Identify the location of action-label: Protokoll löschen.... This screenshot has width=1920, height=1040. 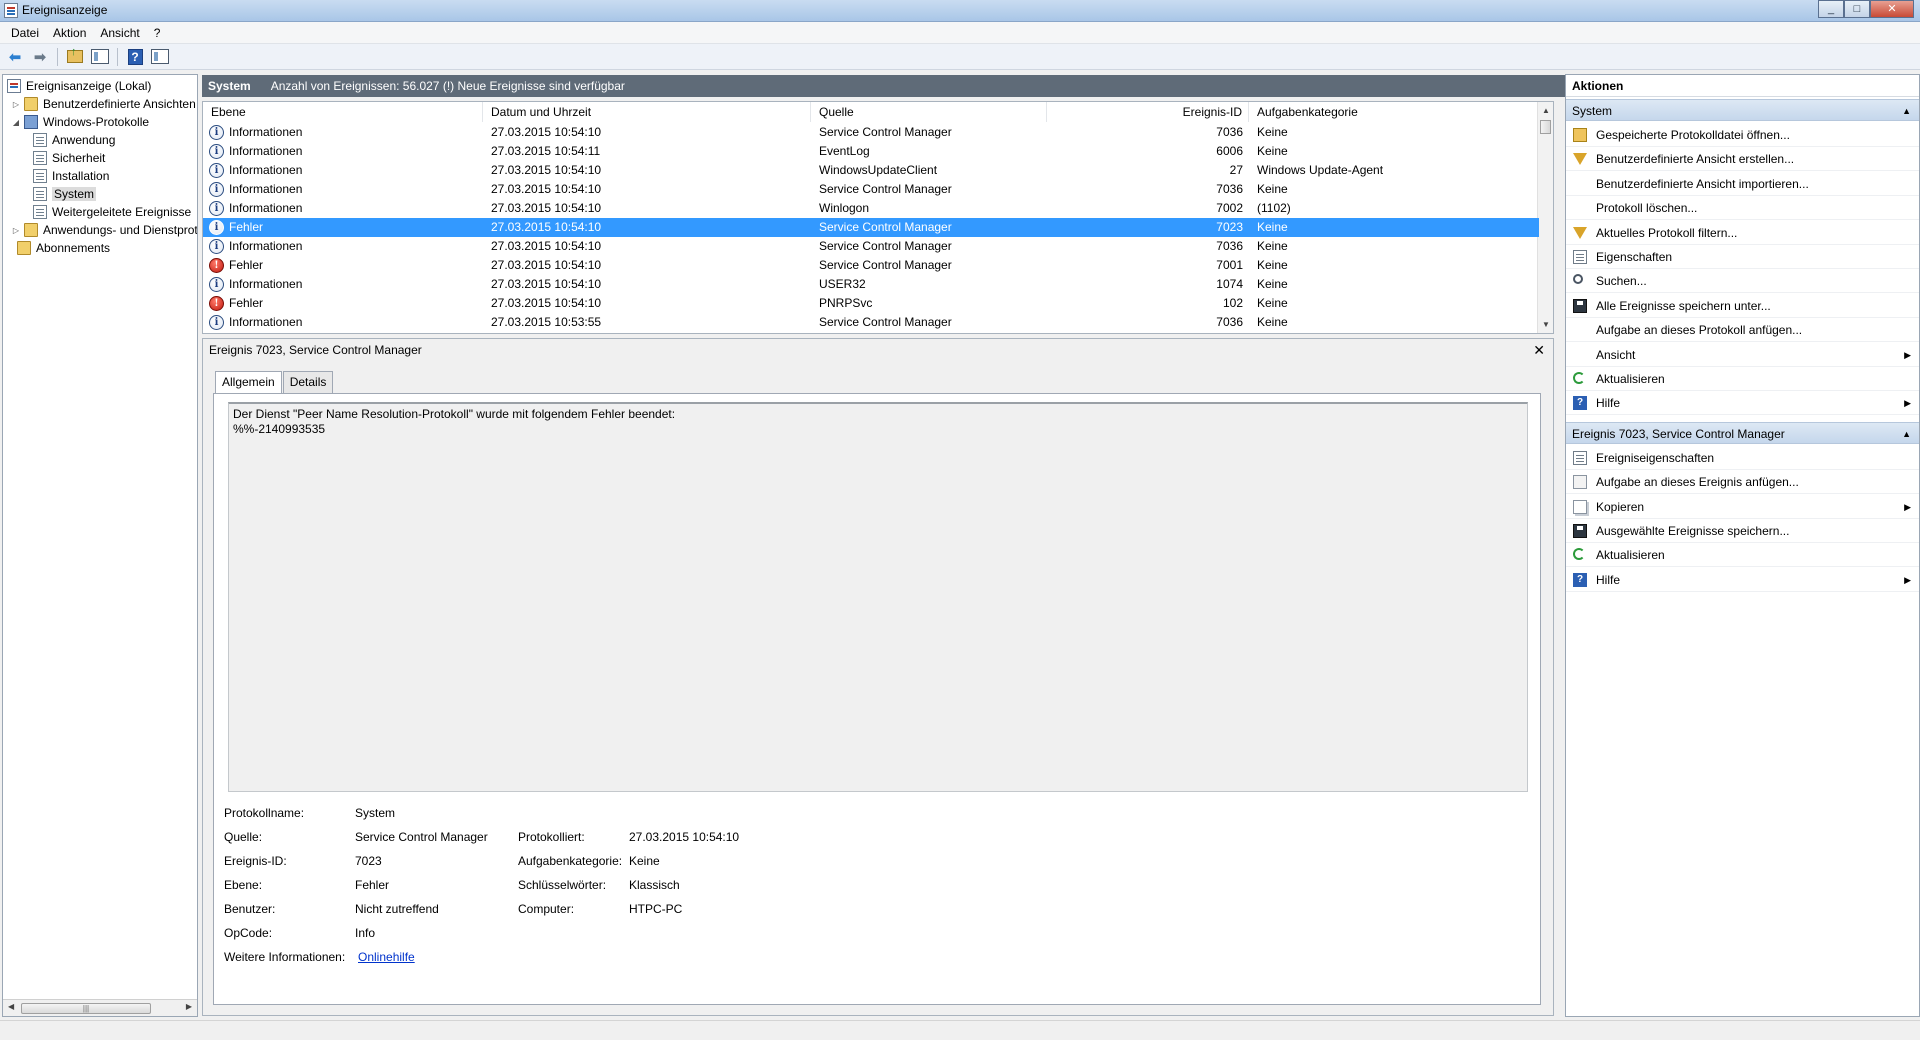
(1647, 208).